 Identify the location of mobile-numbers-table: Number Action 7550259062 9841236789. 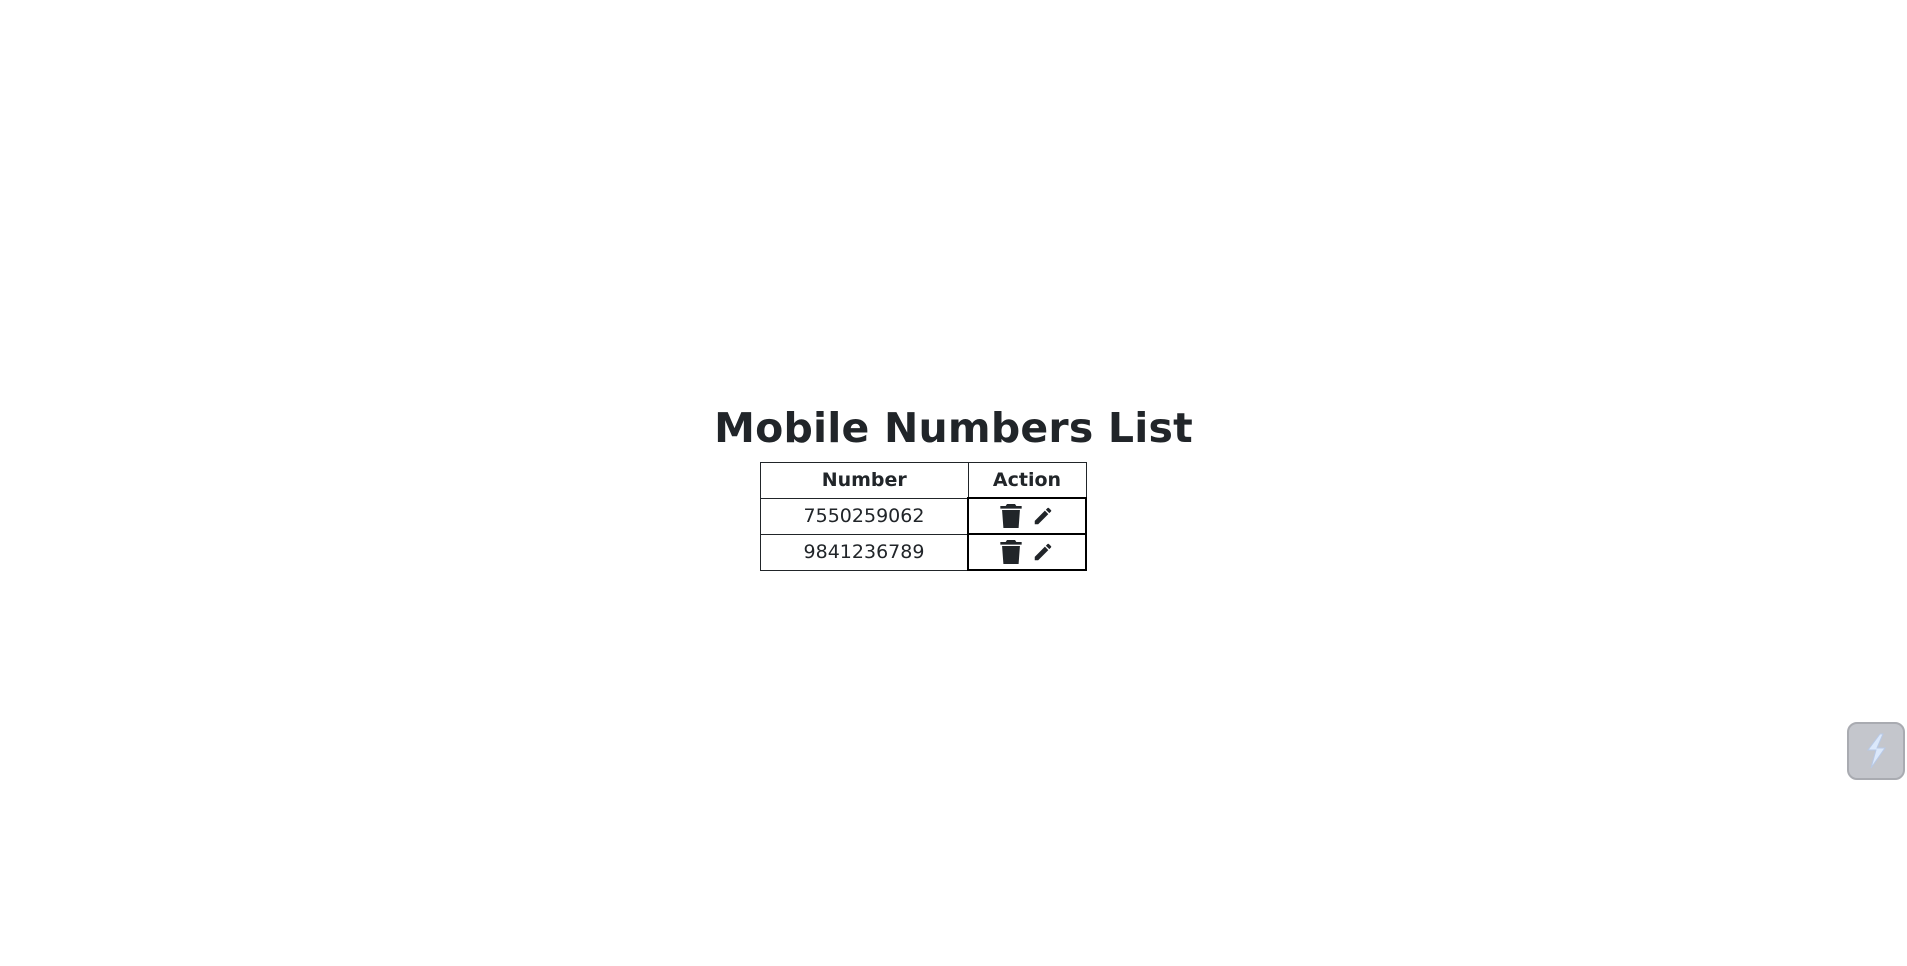
(923, 516).